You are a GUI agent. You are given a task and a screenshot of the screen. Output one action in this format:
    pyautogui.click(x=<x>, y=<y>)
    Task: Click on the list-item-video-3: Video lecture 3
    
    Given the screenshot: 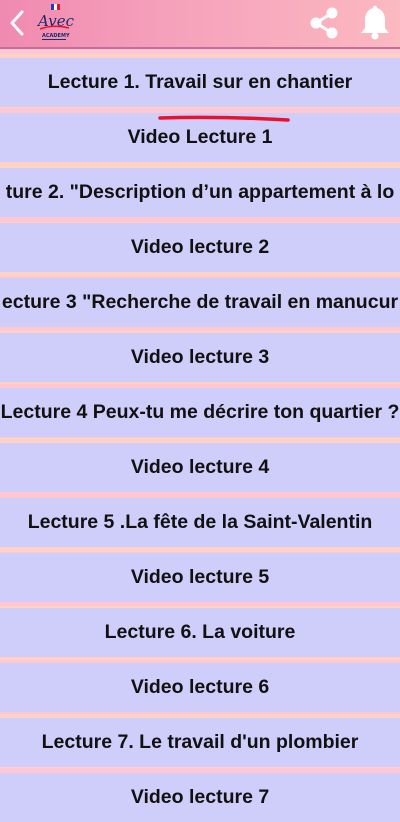 What is the action you would take?
    pyautogui.click(x=200, y=357)
    